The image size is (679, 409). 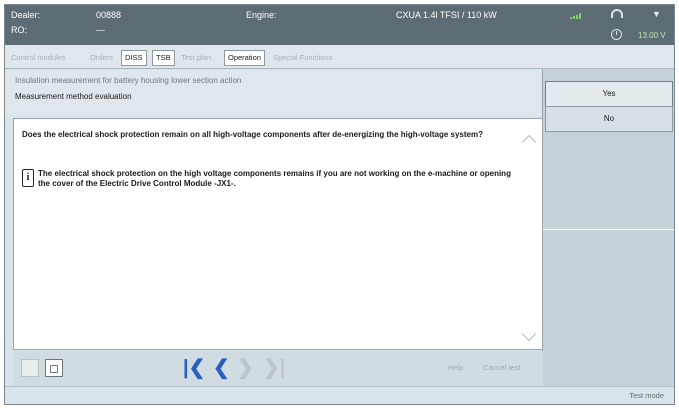 What do you see at coordinates (134, 58) in the screenshot?
I see `tab-diss: DISS` at bounding box center [134, 58].